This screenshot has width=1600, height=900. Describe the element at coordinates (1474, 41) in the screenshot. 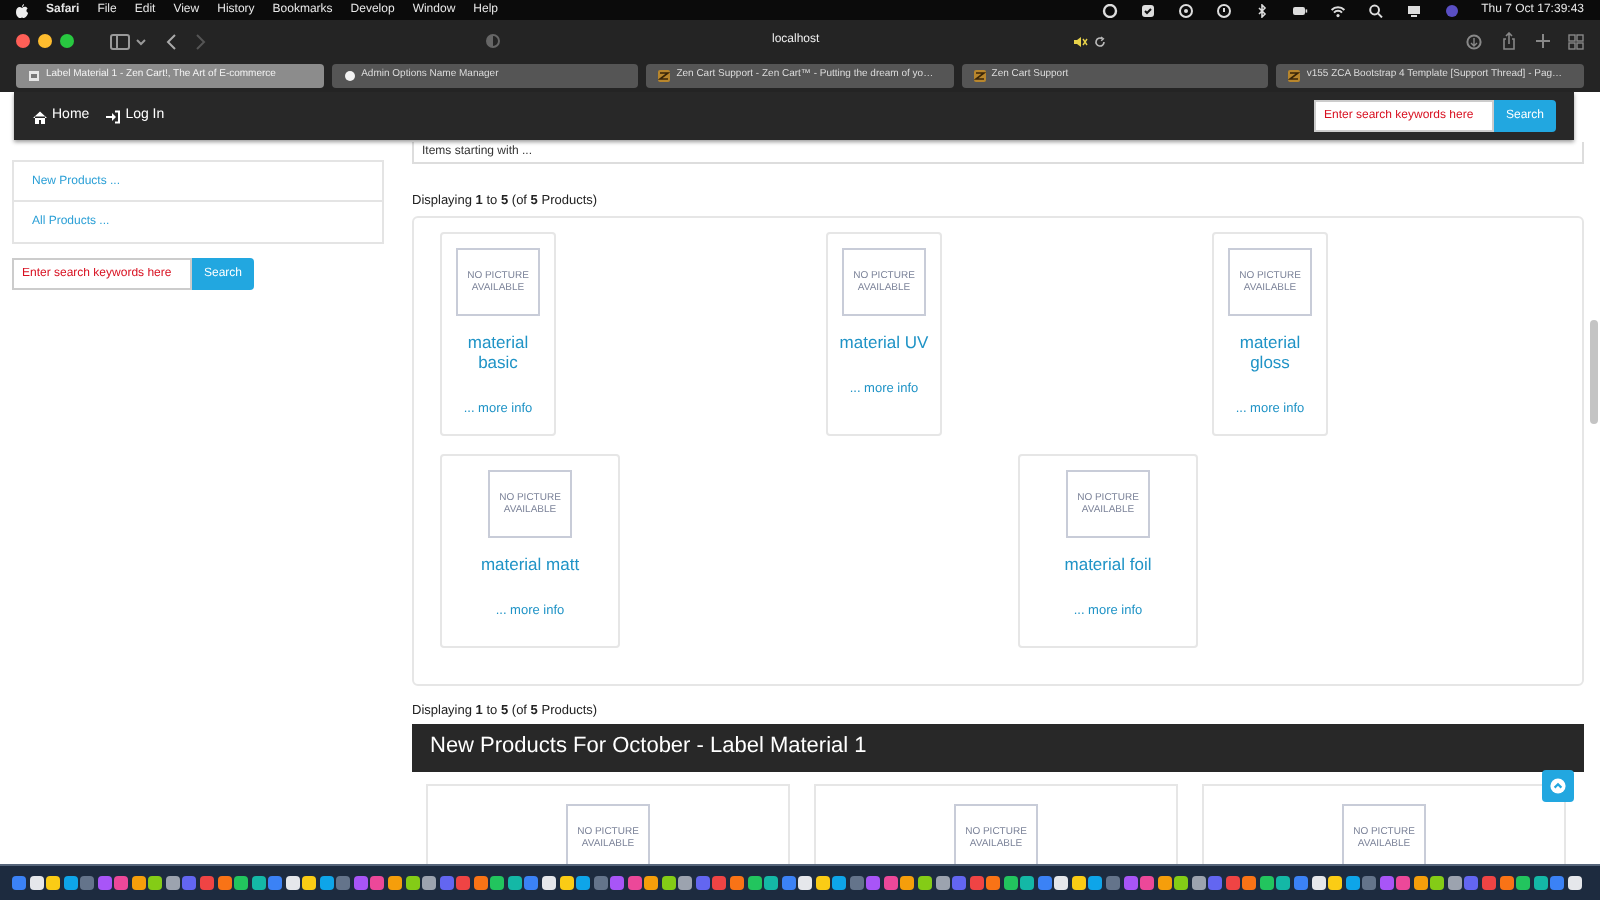

I see `download-icon` at that location.